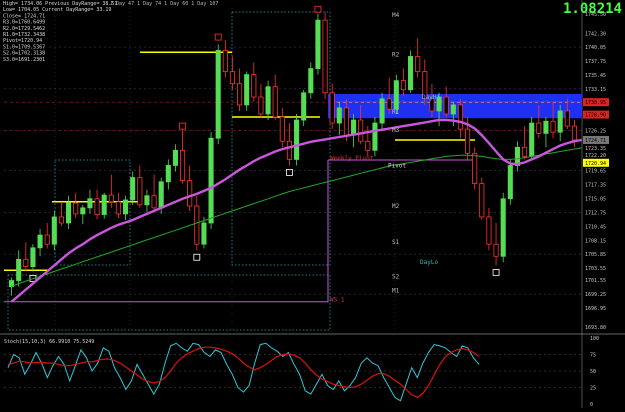 The width and height of the screenshot is (625, 412). What do you see at coordinates (397, 165) in the screenshot?
I see `zone-label: Pivot` at bounding box center [397, 165].